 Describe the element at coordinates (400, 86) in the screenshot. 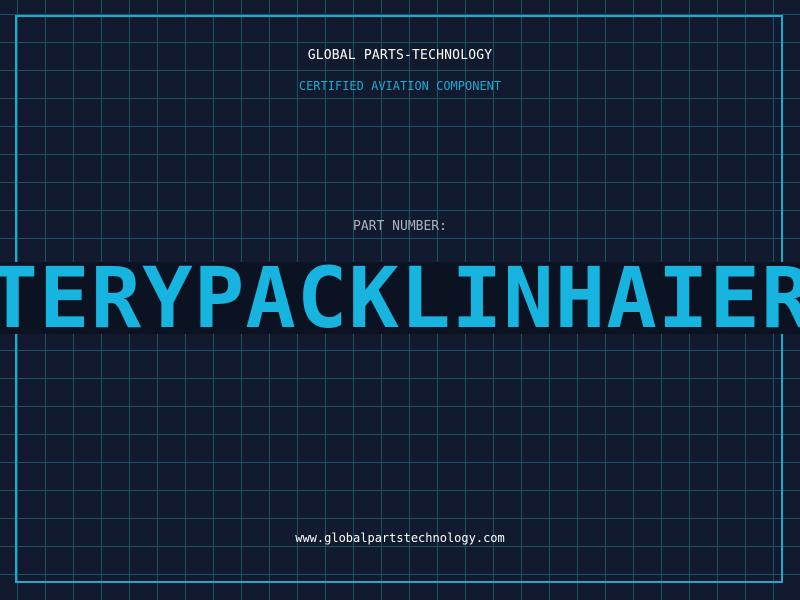

I see `certification-subtitle: CERTIFIED AVIATION COMPONENT` at that location.